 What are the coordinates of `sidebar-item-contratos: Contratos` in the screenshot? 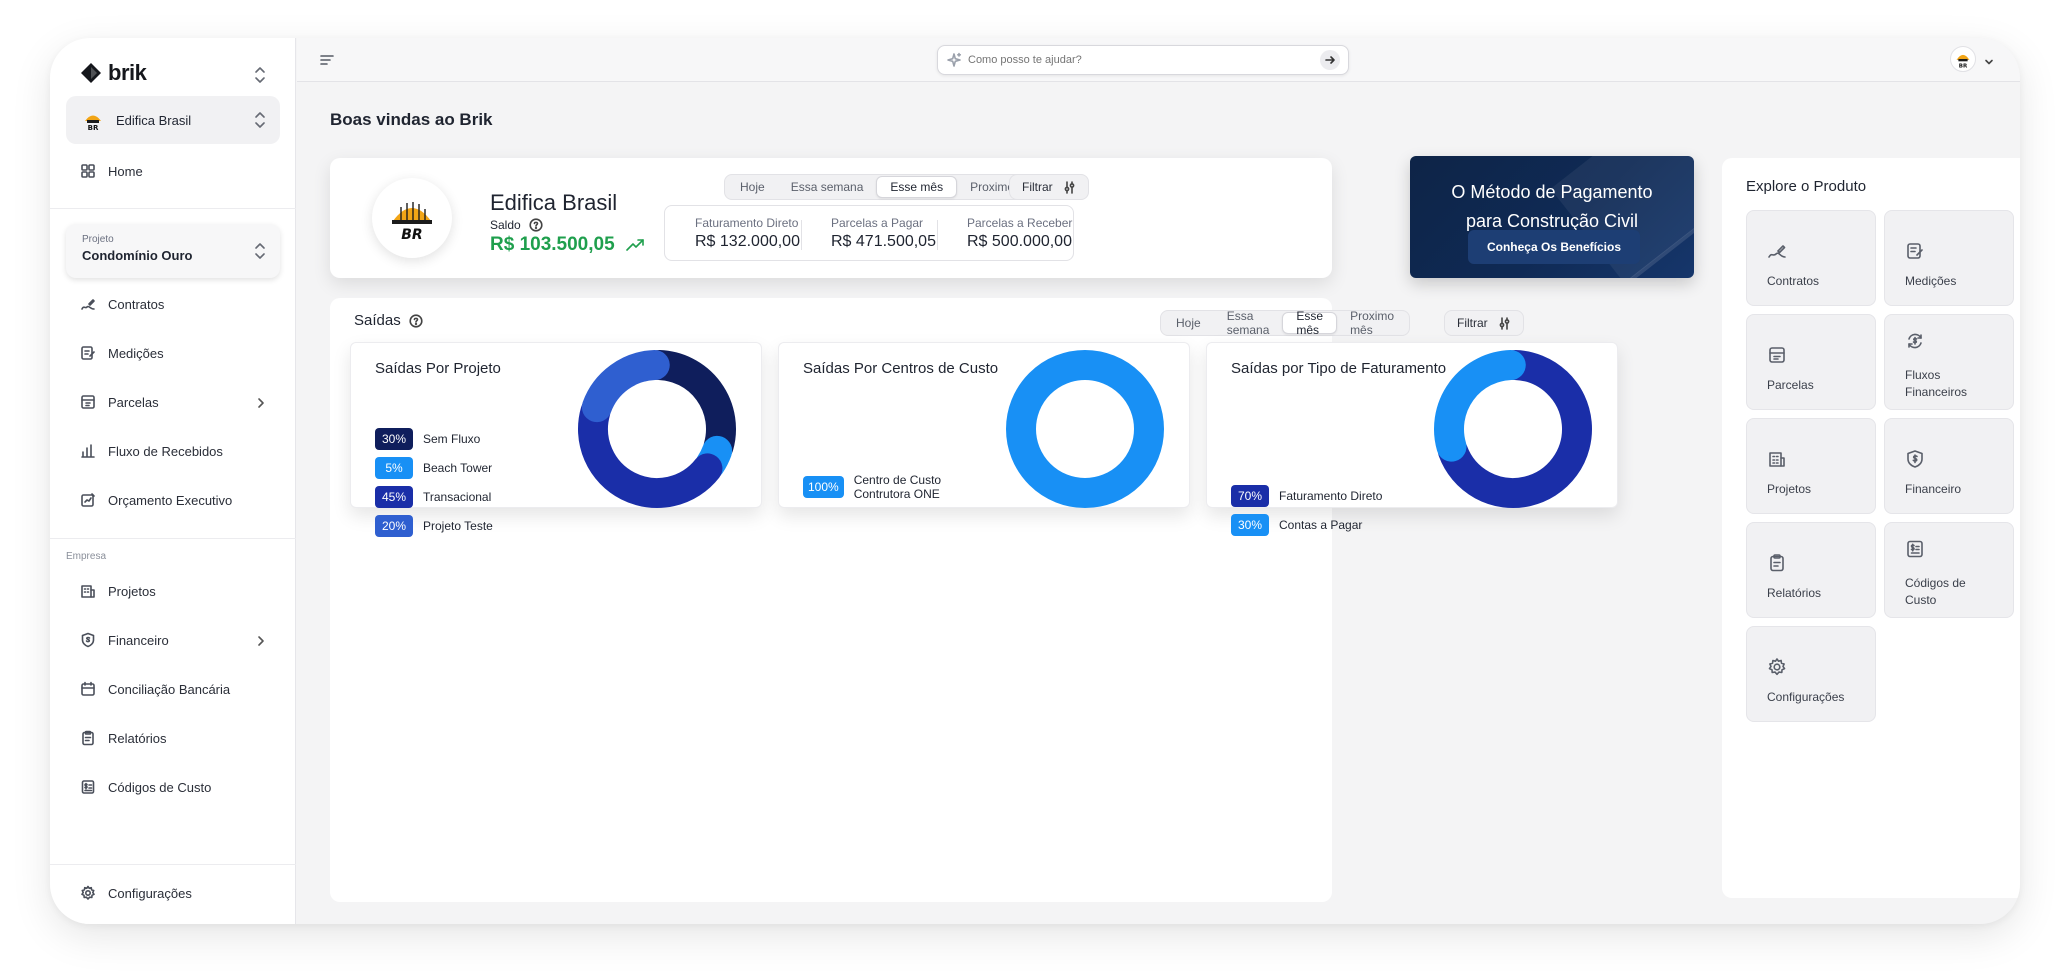 It's located at (122, 304).